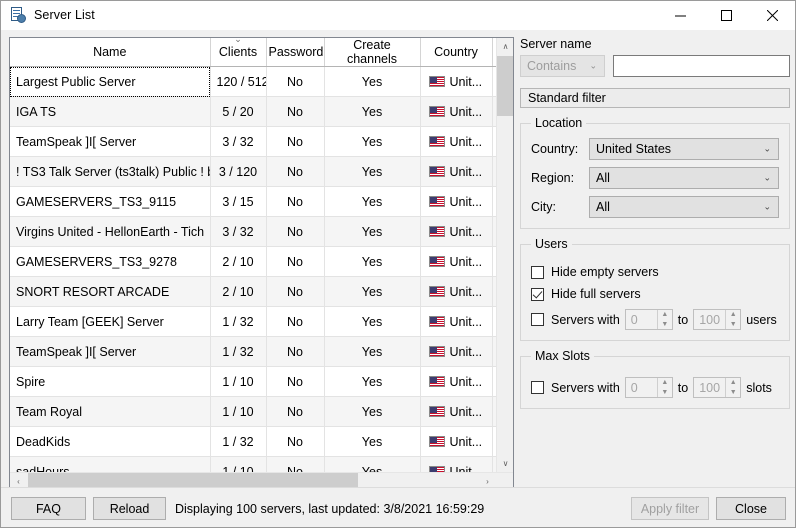 This screenshot has height=528, width=796. What do you see at coordinates (684, 149) in the screenshot?
I see `country-select: United States ⌄` at bounding box center [684, 149].